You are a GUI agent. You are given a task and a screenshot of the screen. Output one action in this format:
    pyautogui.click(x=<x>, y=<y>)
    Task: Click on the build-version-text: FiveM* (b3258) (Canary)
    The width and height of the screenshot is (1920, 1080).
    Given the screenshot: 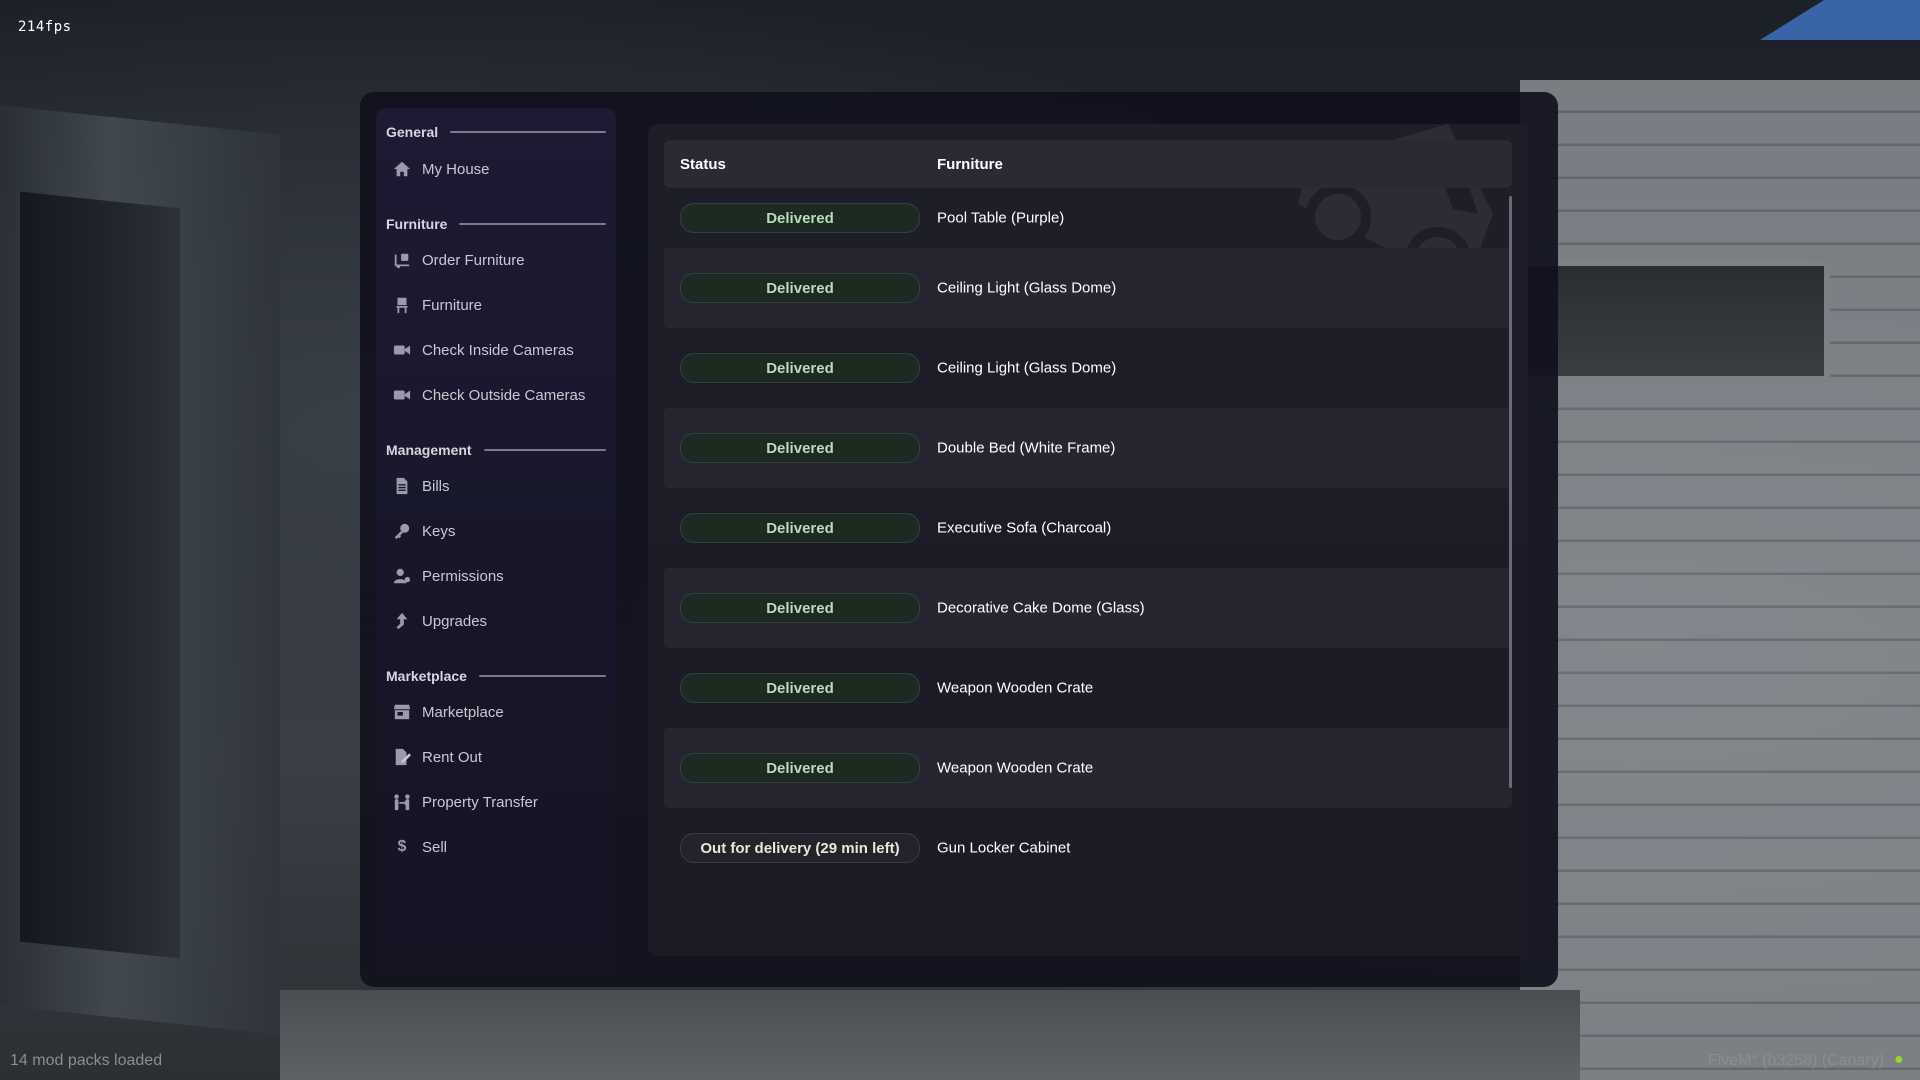 What is the action you would take?
    pyautogui.click(x=1795, y=1060)
    